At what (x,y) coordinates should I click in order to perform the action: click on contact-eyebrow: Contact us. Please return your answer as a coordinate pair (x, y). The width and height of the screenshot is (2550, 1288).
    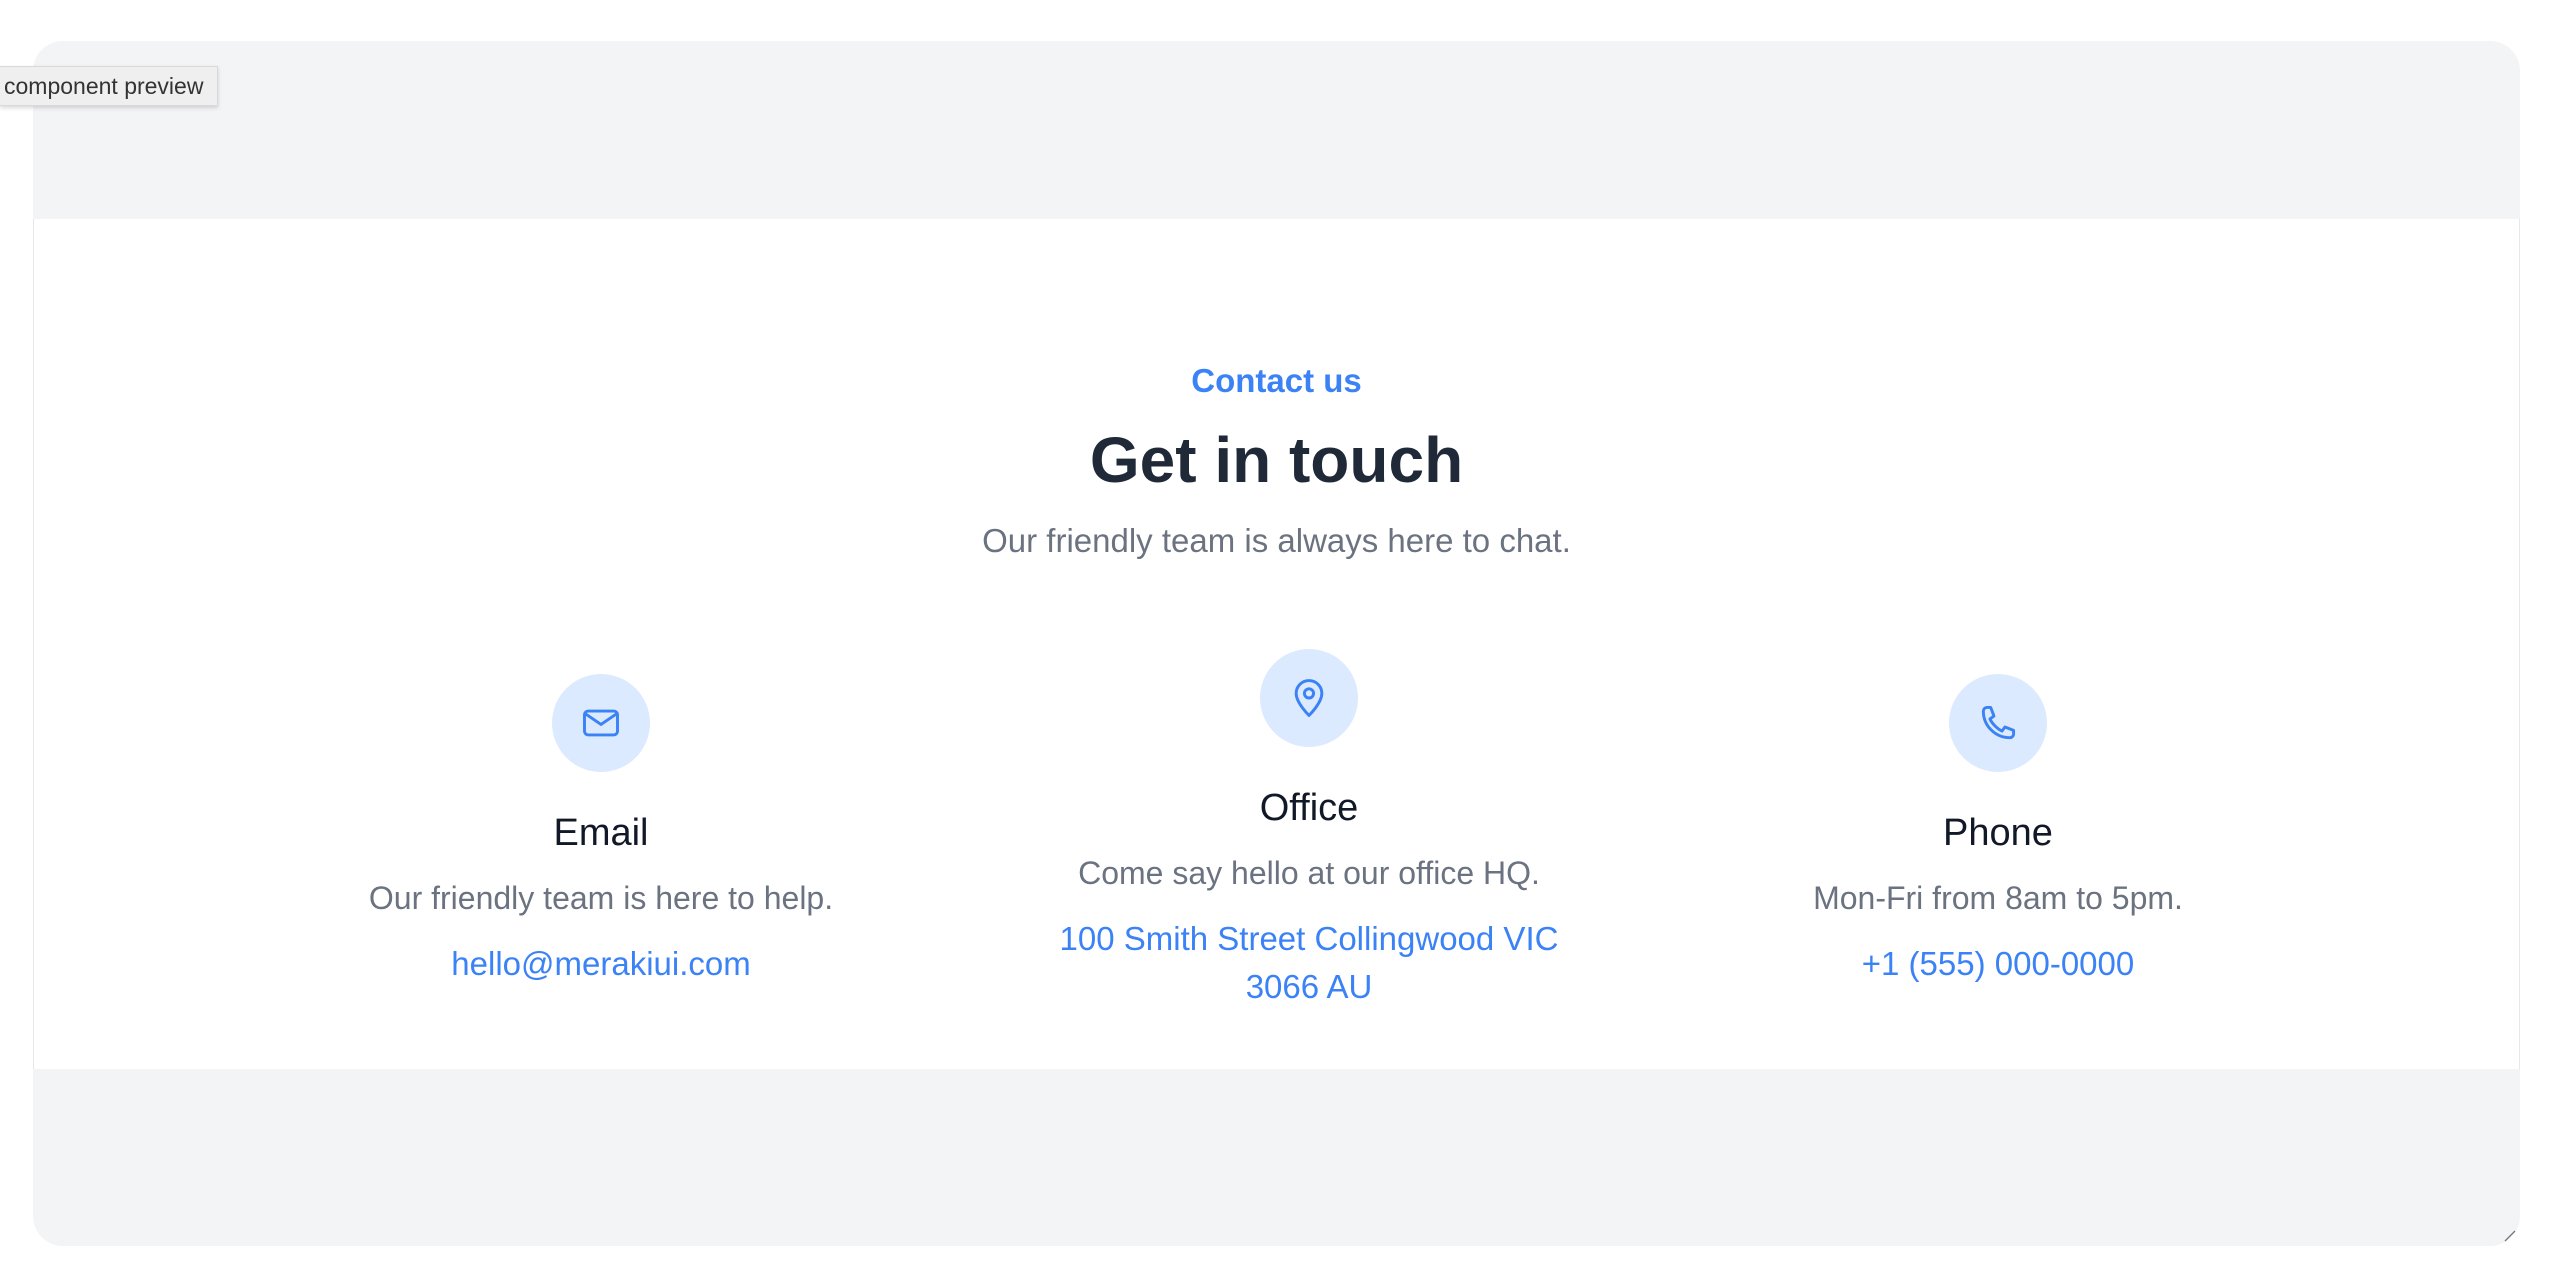
    Looking at the image, I should click on (1276, 380).